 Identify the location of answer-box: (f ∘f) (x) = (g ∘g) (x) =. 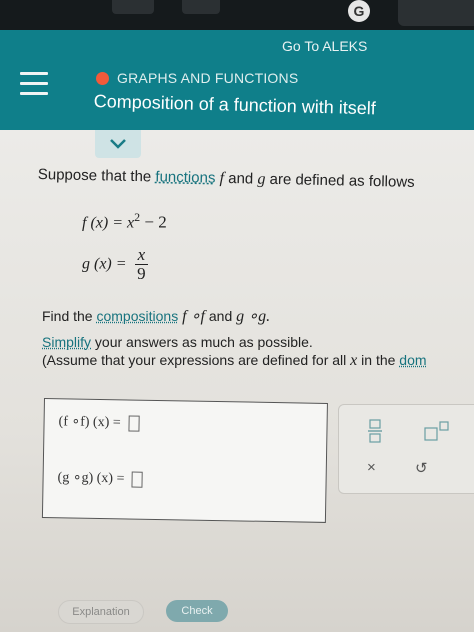
(184, 460).